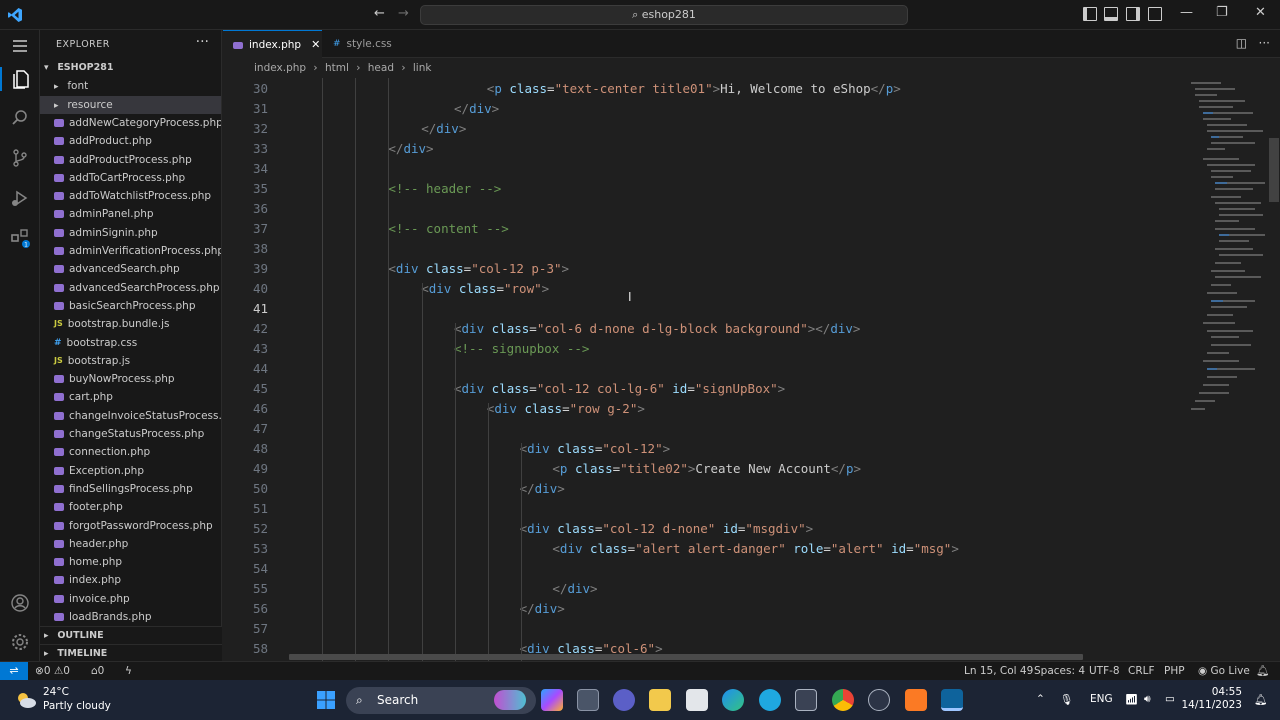 This screenshot has height=720, width=1280. What do you see at coordinates (130, 251) in the screenshot?
I see `file-item: adminVerificationProcess.php` at bounding box center [130, 251].